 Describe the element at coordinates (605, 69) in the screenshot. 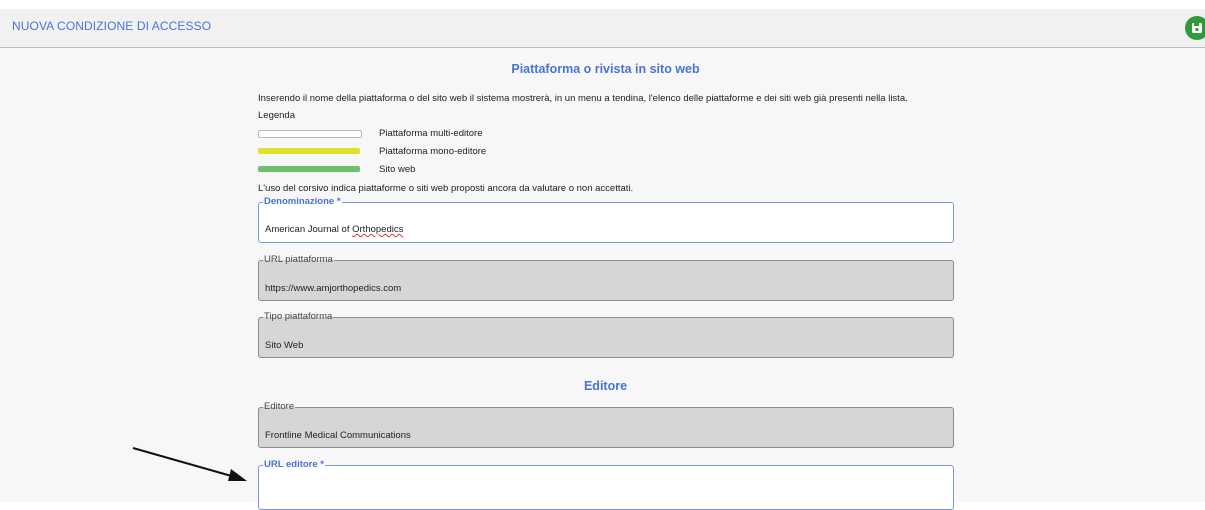

I see `section-title-platform: Piattaforma o rivista in sito web` at that location.